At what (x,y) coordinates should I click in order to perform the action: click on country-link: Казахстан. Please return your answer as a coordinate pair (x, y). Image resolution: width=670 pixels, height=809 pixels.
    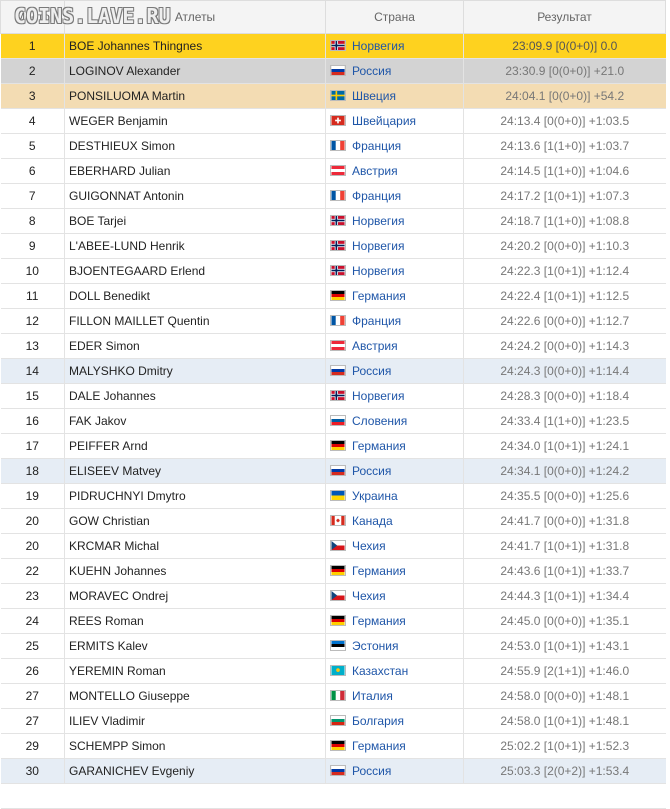
    Looking at the image, I should click on (380, 671).